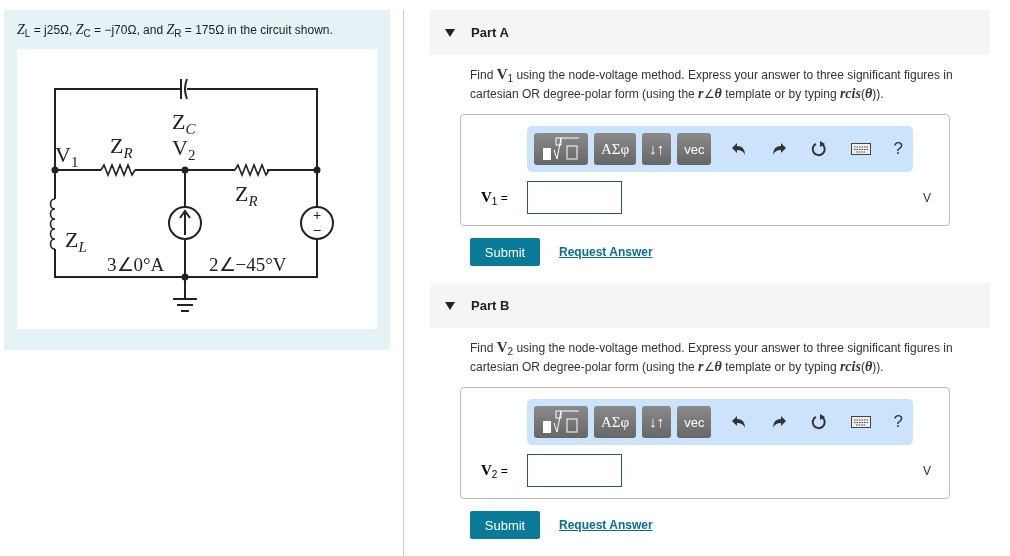 The image size is (1010, 556). Describe the element at coordinates (317, 215) in the screenshot. I see `plus-sign: +` at that location.